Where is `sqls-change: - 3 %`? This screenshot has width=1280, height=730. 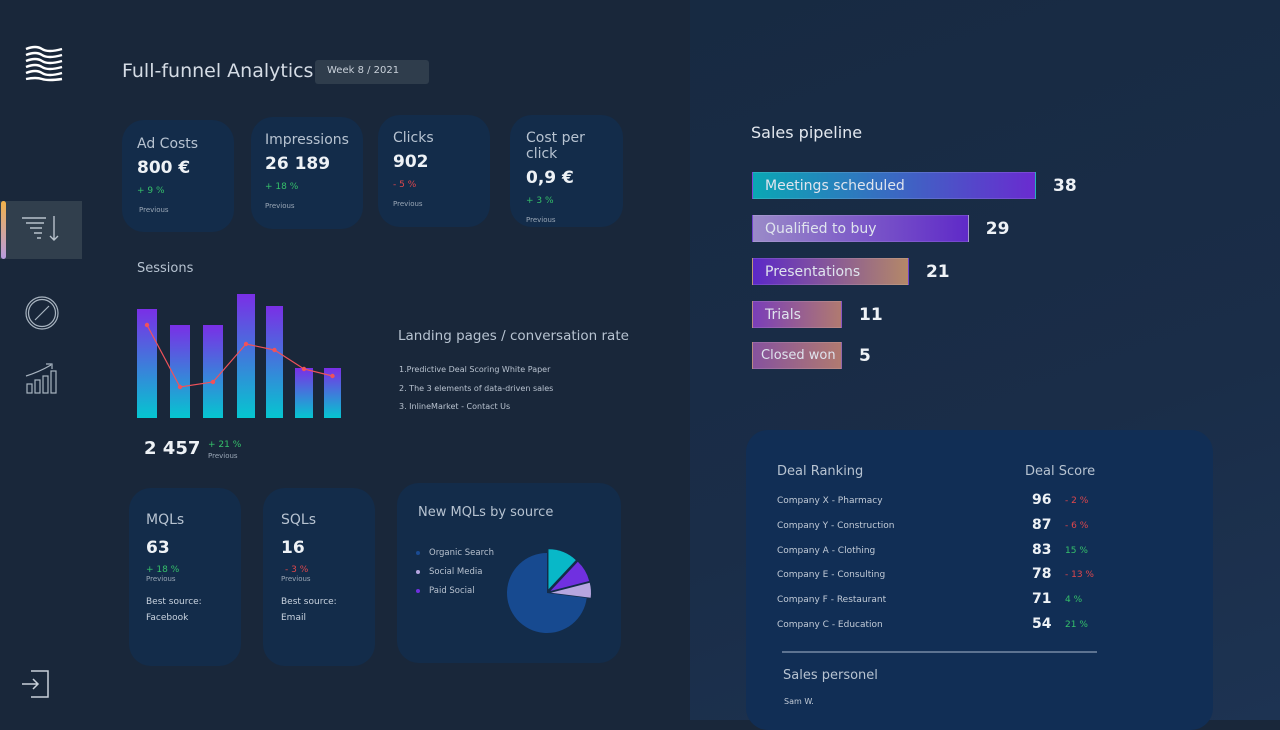 sqls-change: - 3 % is located at coordinates (297, 570).